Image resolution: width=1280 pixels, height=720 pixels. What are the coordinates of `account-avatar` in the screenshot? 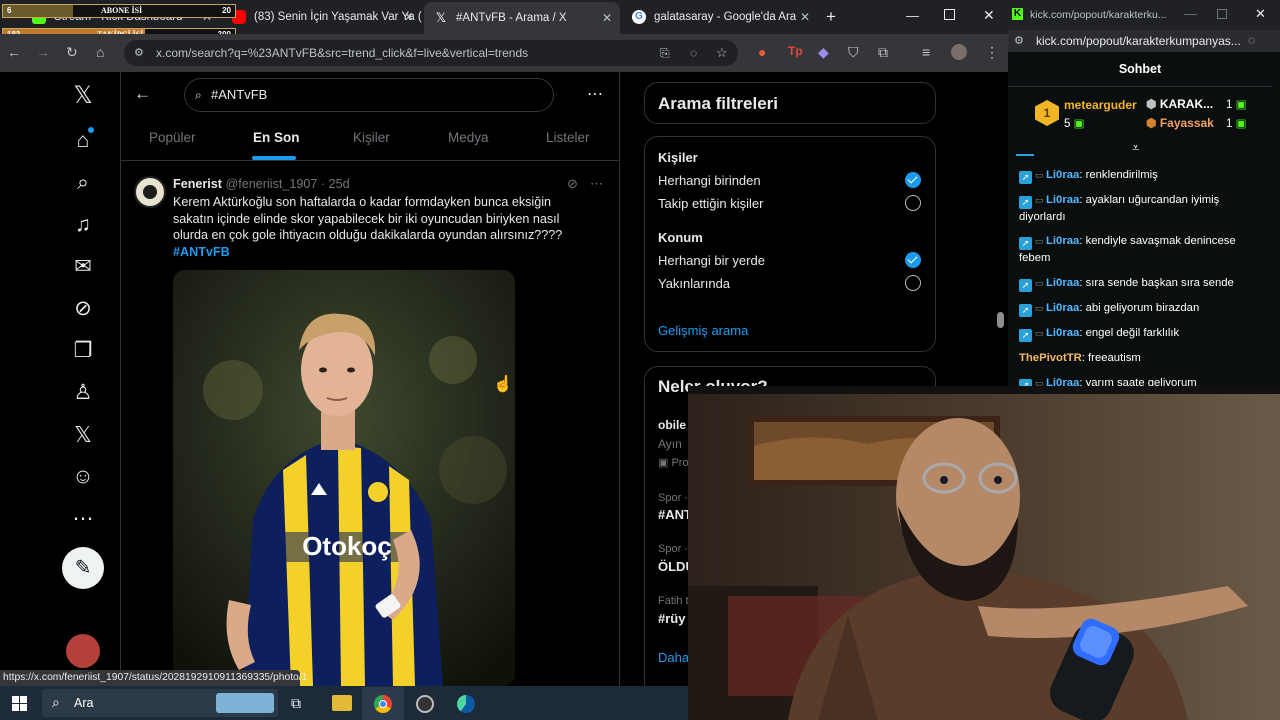 It's located at (83, 651).